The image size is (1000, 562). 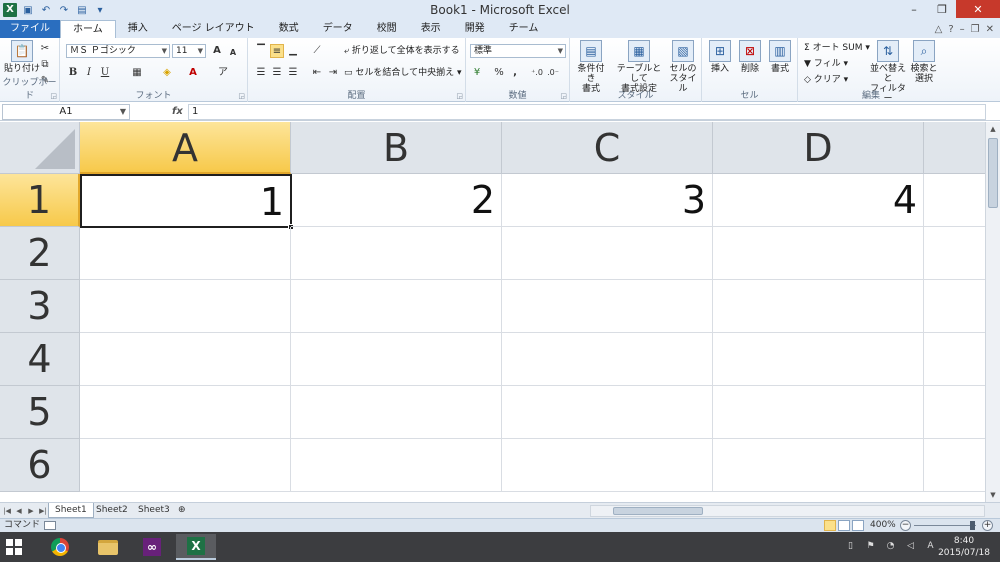 What do you see at coordinates (477, 73) in the screenshot?
I see `currency-format-icon: ¥` at bounding box center [477, 73].